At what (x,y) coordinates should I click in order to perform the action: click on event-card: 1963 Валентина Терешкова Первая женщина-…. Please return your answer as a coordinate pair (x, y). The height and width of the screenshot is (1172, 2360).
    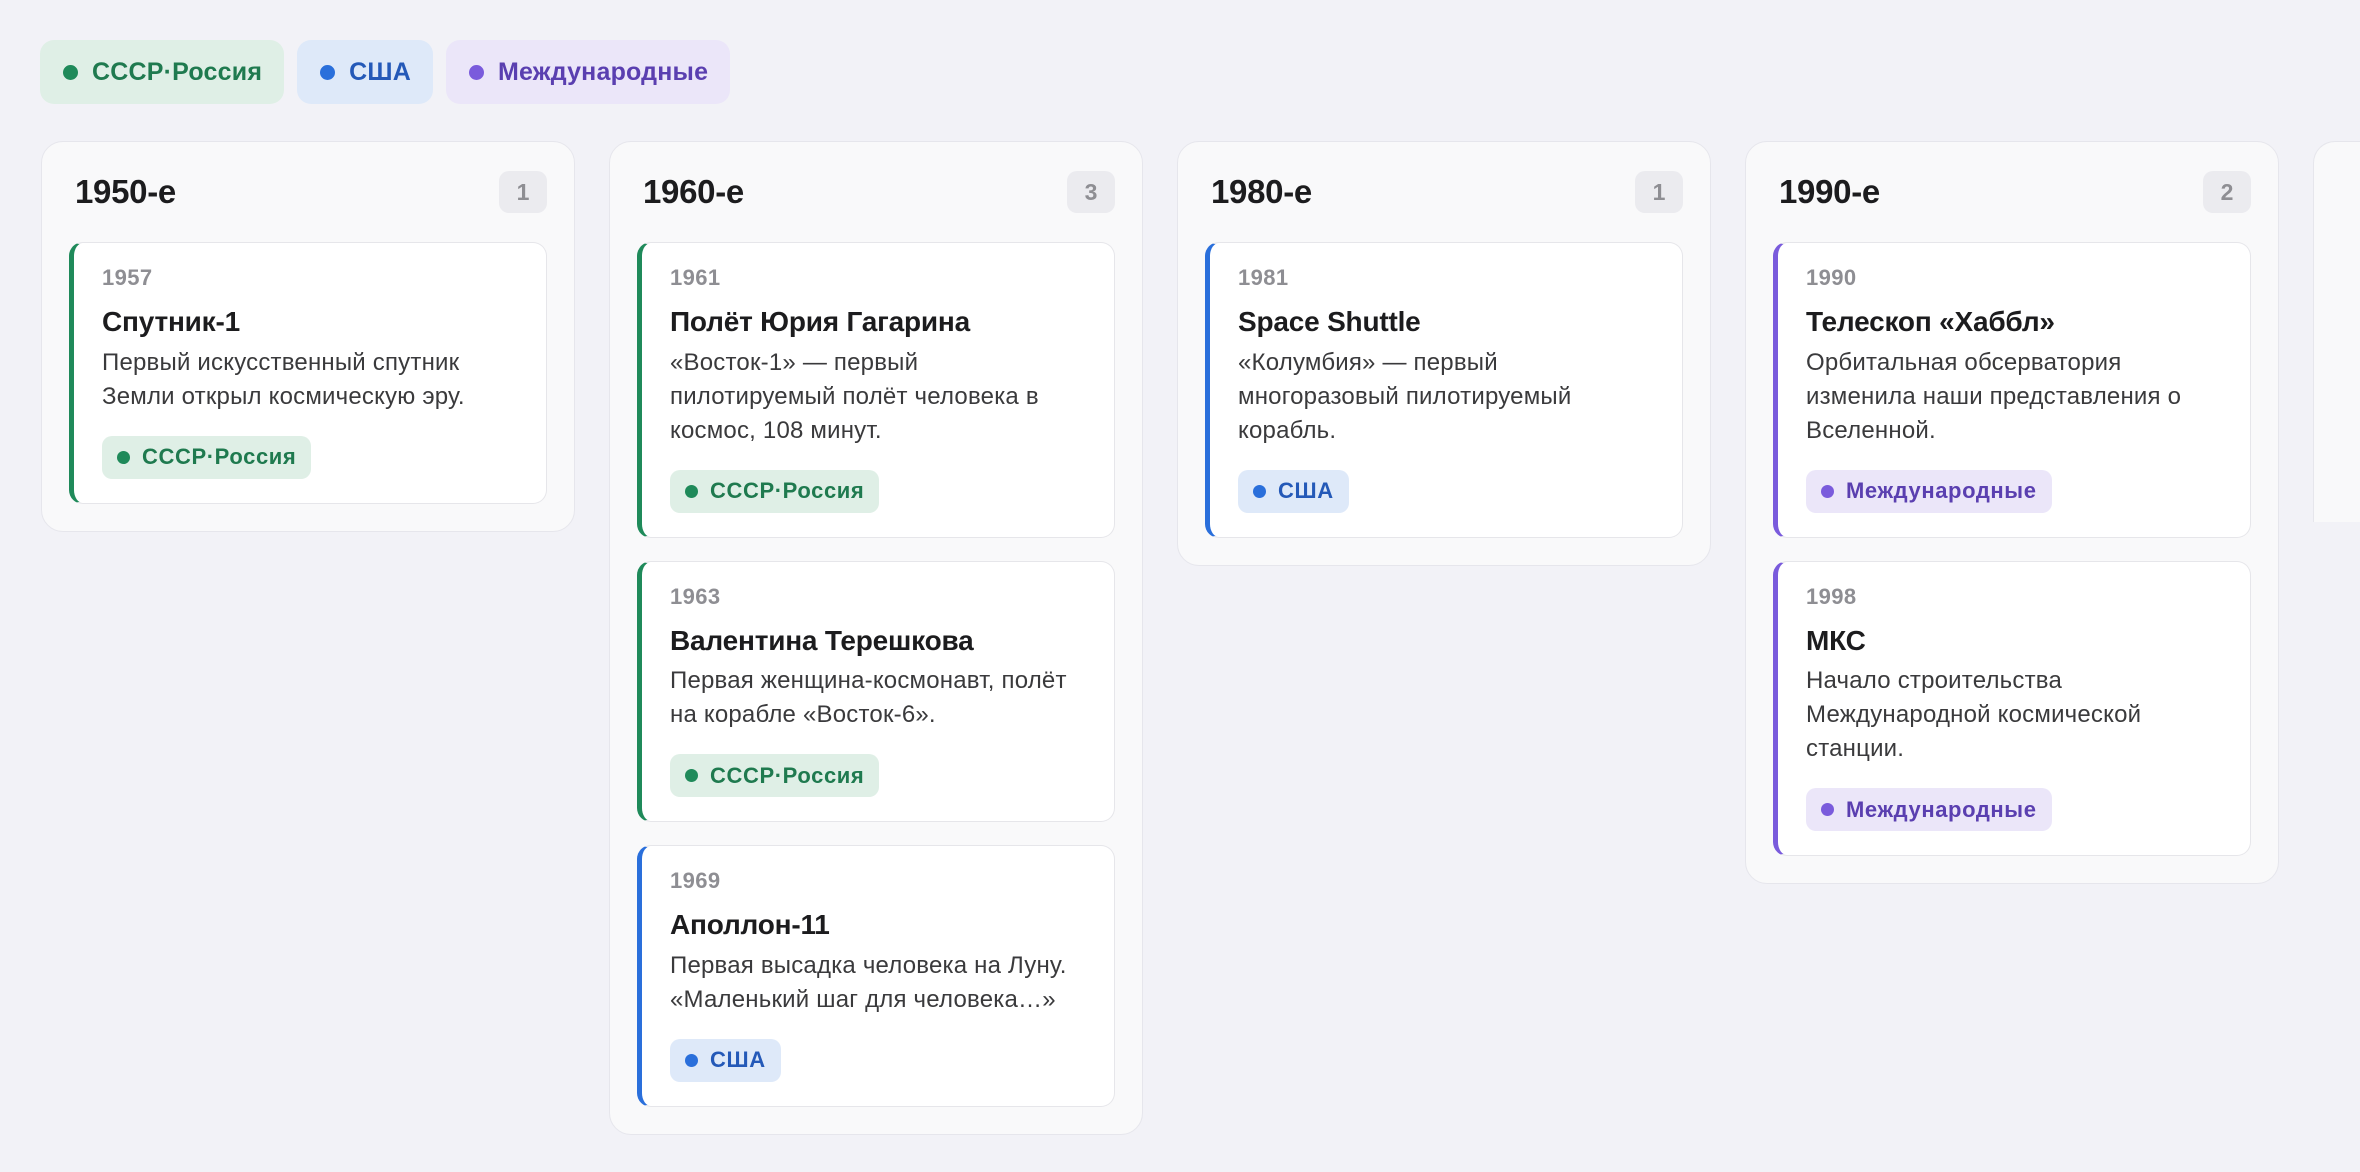
    Looking at the image, I should click on (876, 691).